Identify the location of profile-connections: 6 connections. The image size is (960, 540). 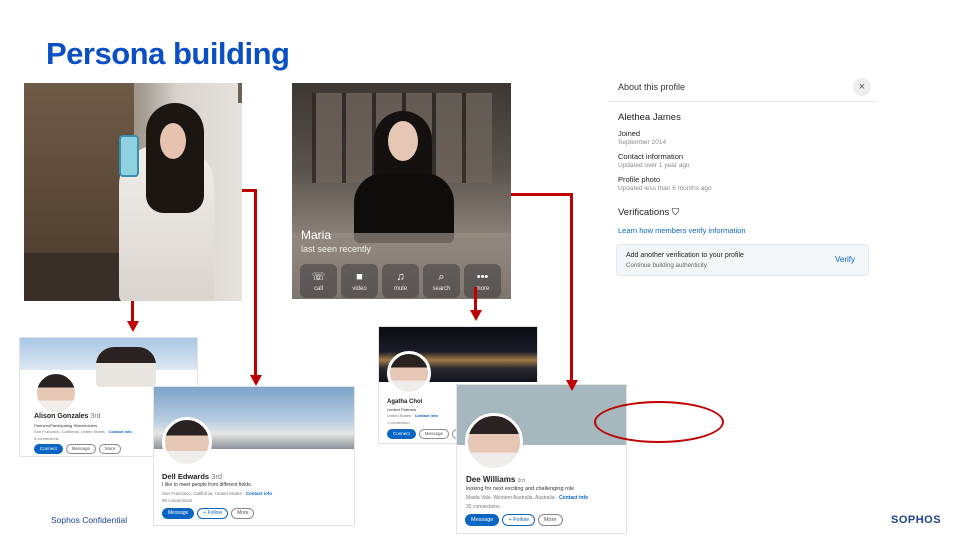
(46, 438).